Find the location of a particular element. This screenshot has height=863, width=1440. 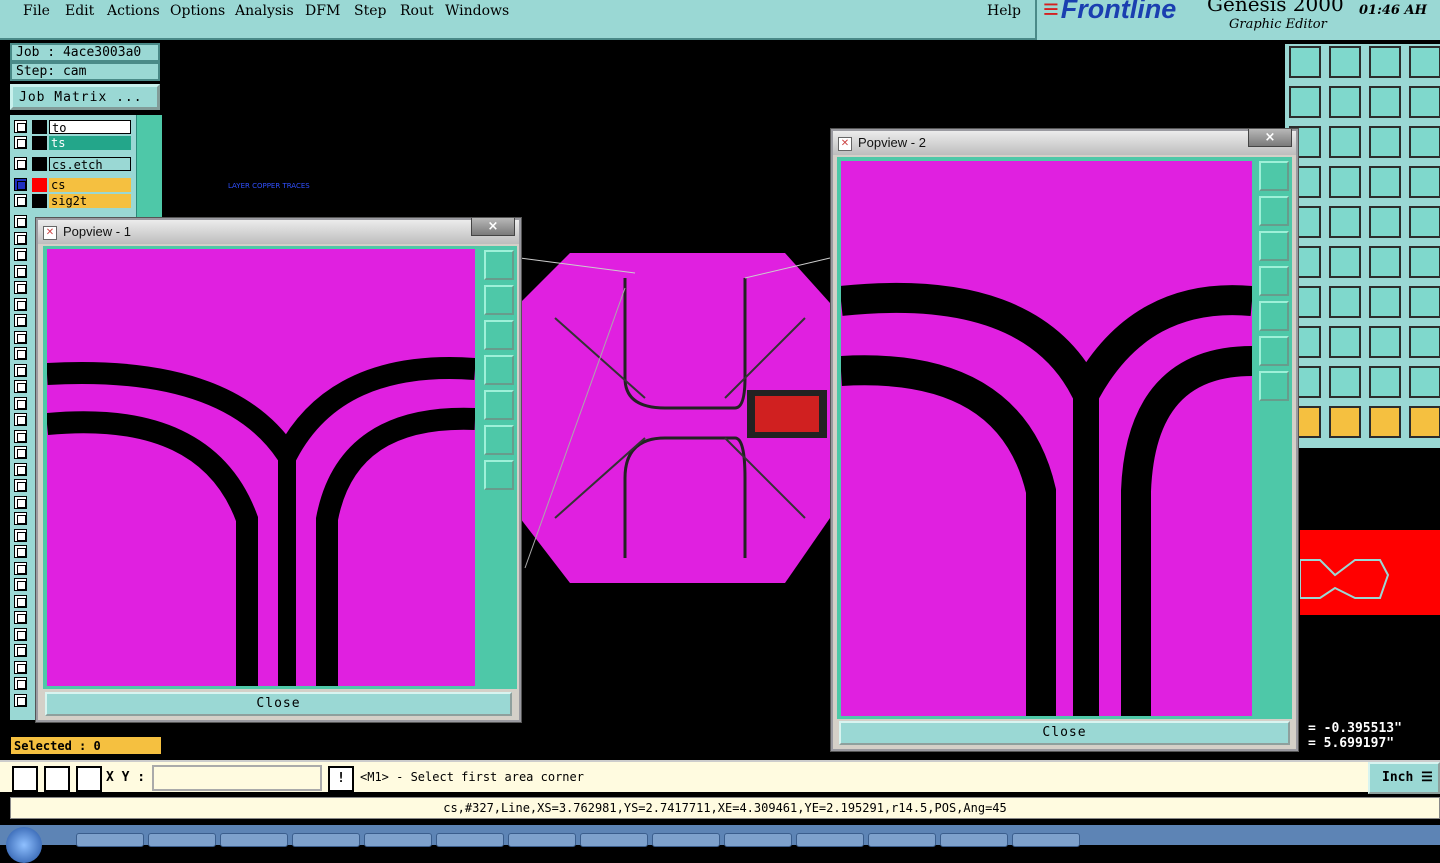

popview-2-titlebar: ✕ Popview - 2 is located at coordinates (1064, 143).